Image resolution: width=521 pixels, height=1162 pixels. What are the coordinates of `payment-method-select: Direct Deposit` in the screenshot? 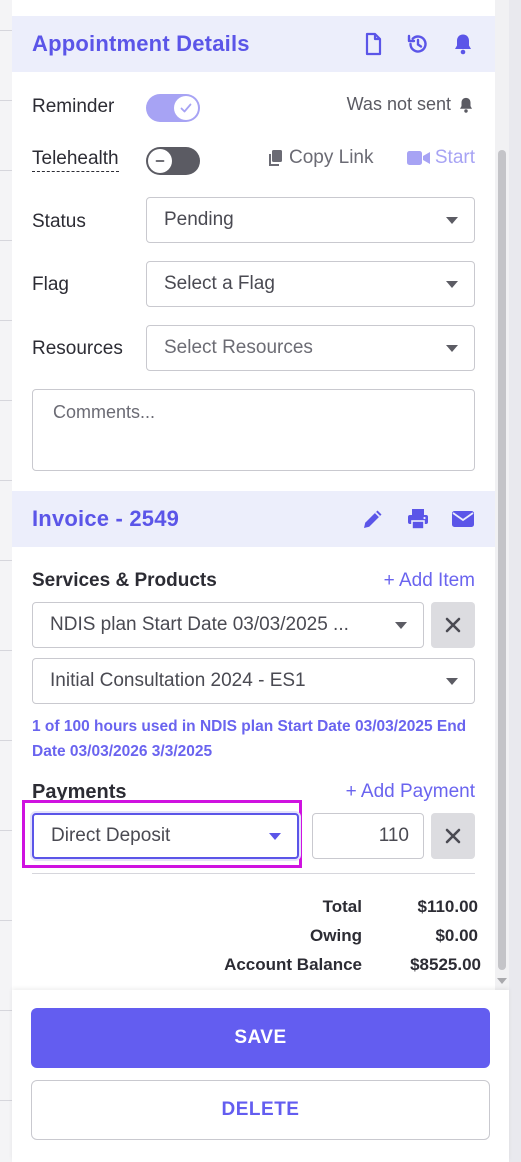 It's located at (165, 836).